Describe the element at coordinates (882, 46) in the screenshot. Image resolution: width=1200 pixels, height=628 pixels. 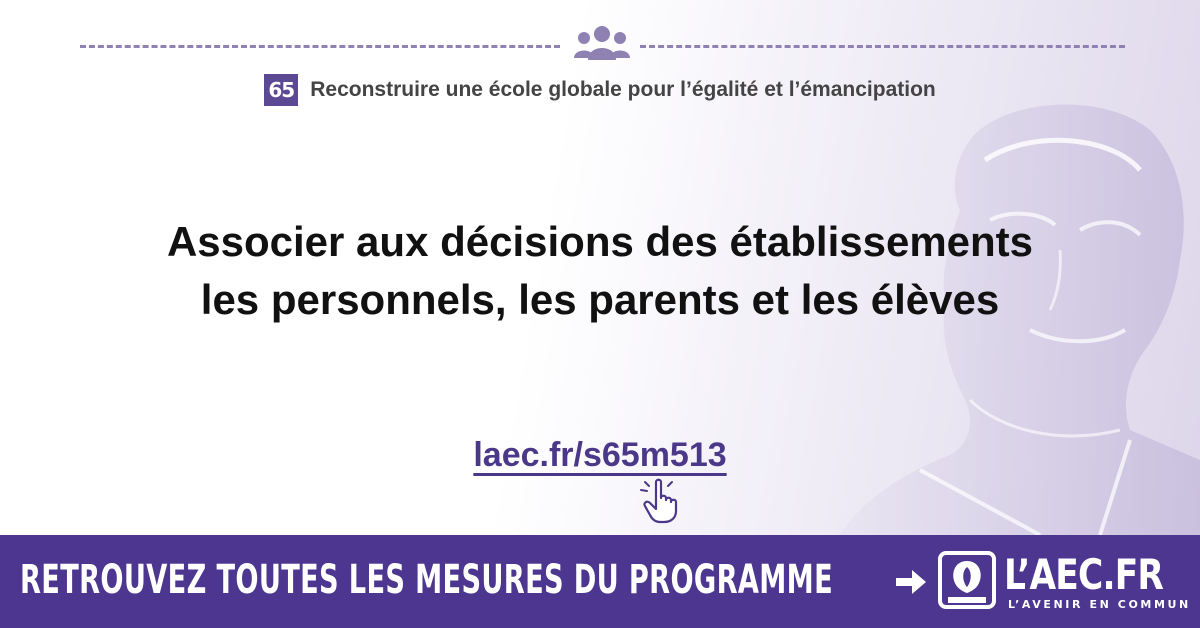
I see `dashed-rule-right` at that location.